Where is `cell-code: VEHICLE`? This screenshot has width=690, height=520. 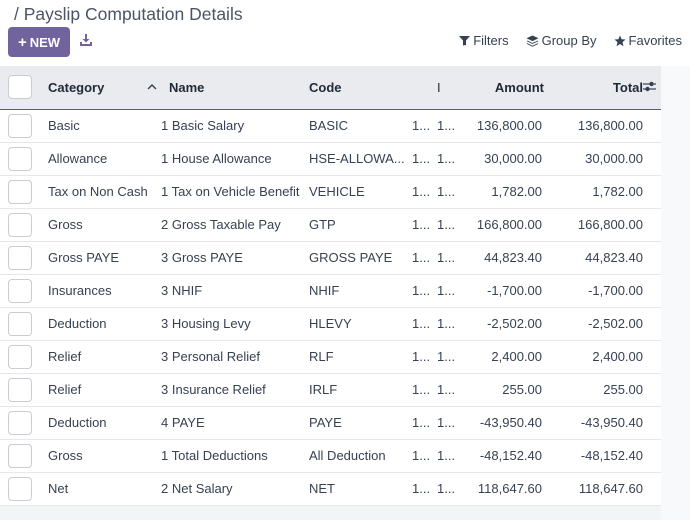
cell-code: VEHICLE is located at coordinates (337, 191).